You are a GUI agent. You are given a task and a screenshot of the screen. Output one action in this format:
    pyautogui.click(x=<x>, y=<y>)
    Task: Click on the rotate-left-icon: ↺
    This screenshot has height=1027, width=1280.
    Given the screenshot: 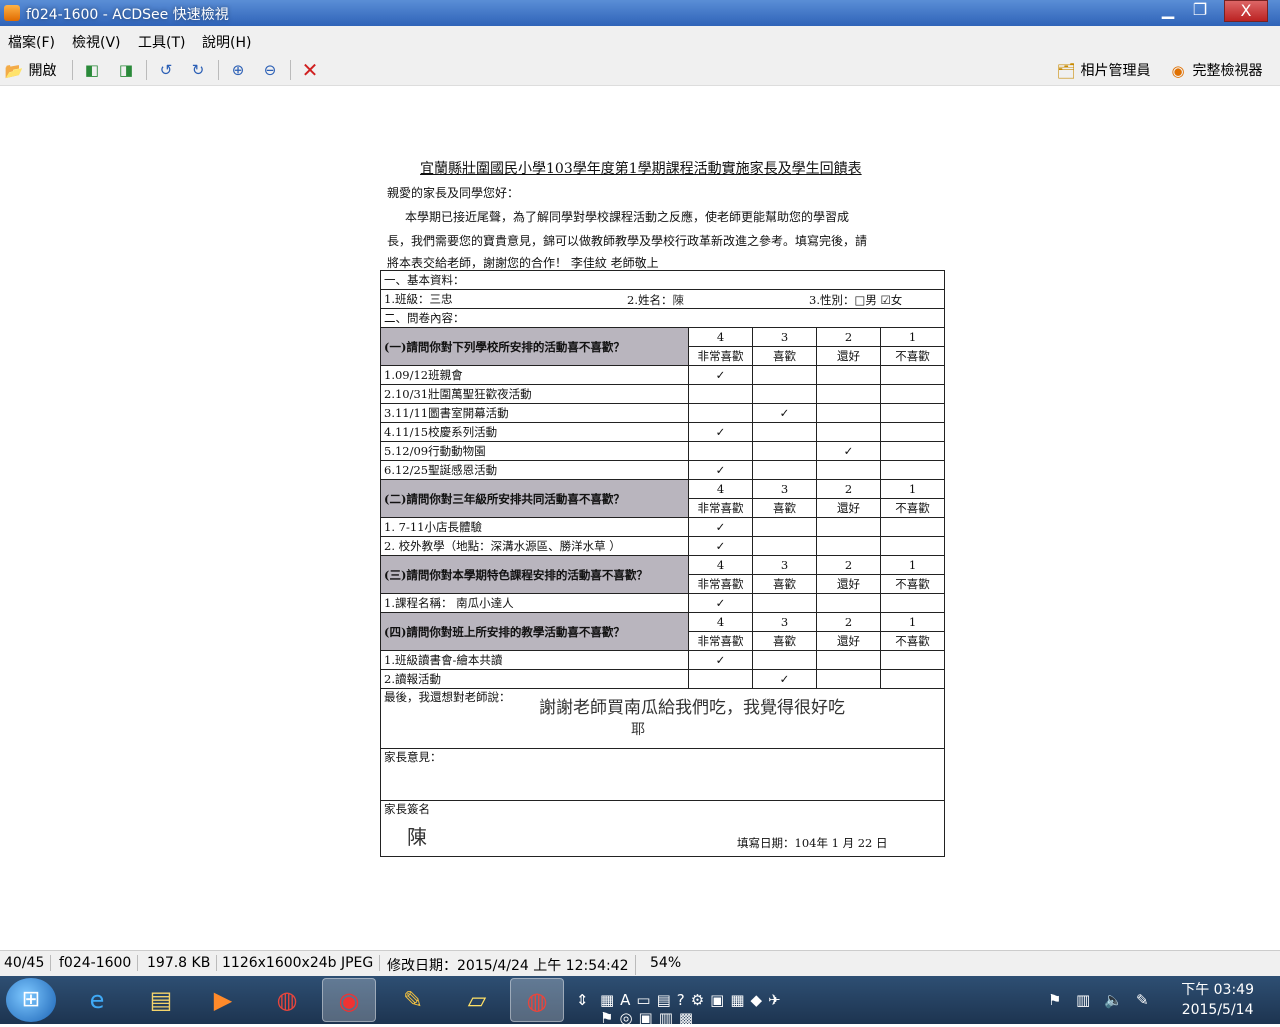 What is the action you would take?
    pyautogui.click(x=166, y=70)
    